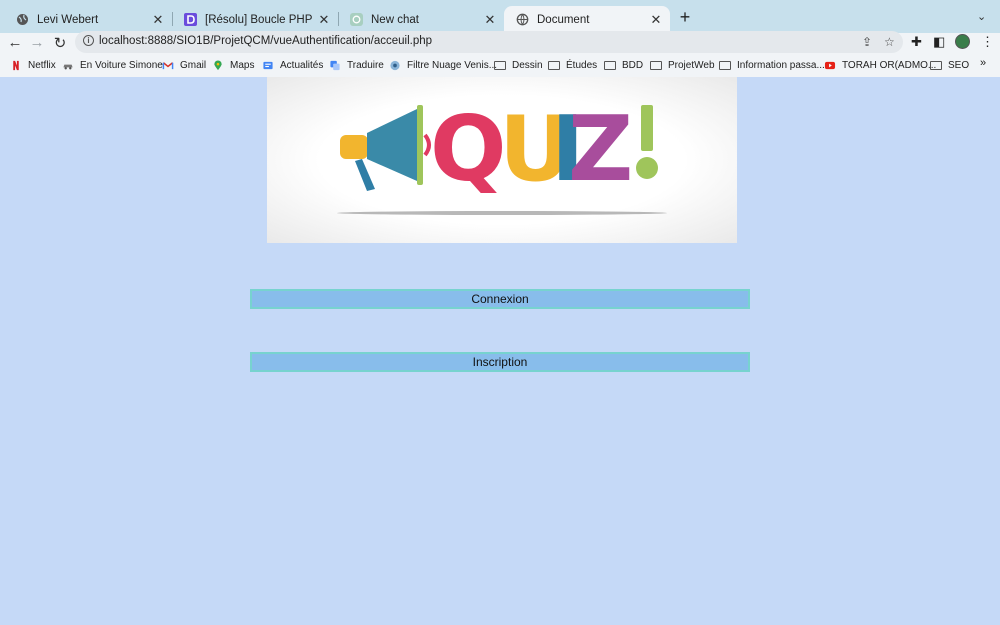  What do you see at coordinates (365, 65) in the screenshot?
I see `bookmark-label: Traduire` at bounding box center [365, 65].